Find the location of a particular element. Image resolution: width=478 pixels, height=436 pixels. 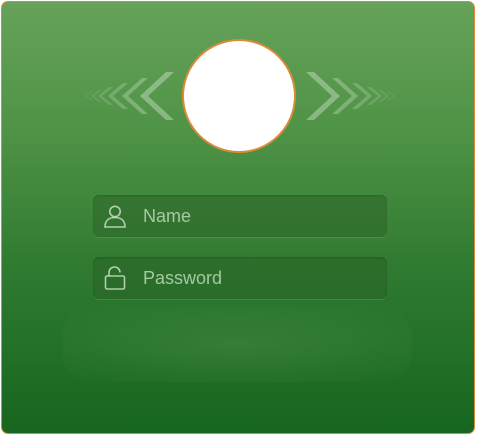

user-icon is located at coordinates (115, 216).